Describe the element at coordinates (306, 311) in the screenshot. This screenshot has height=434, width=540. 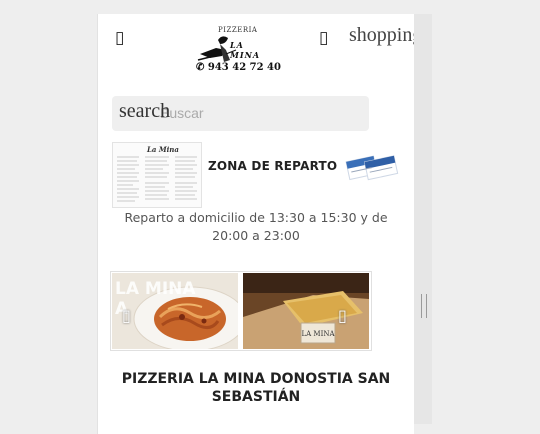
I see `pizza-box-photo: LA MINA` at that location.